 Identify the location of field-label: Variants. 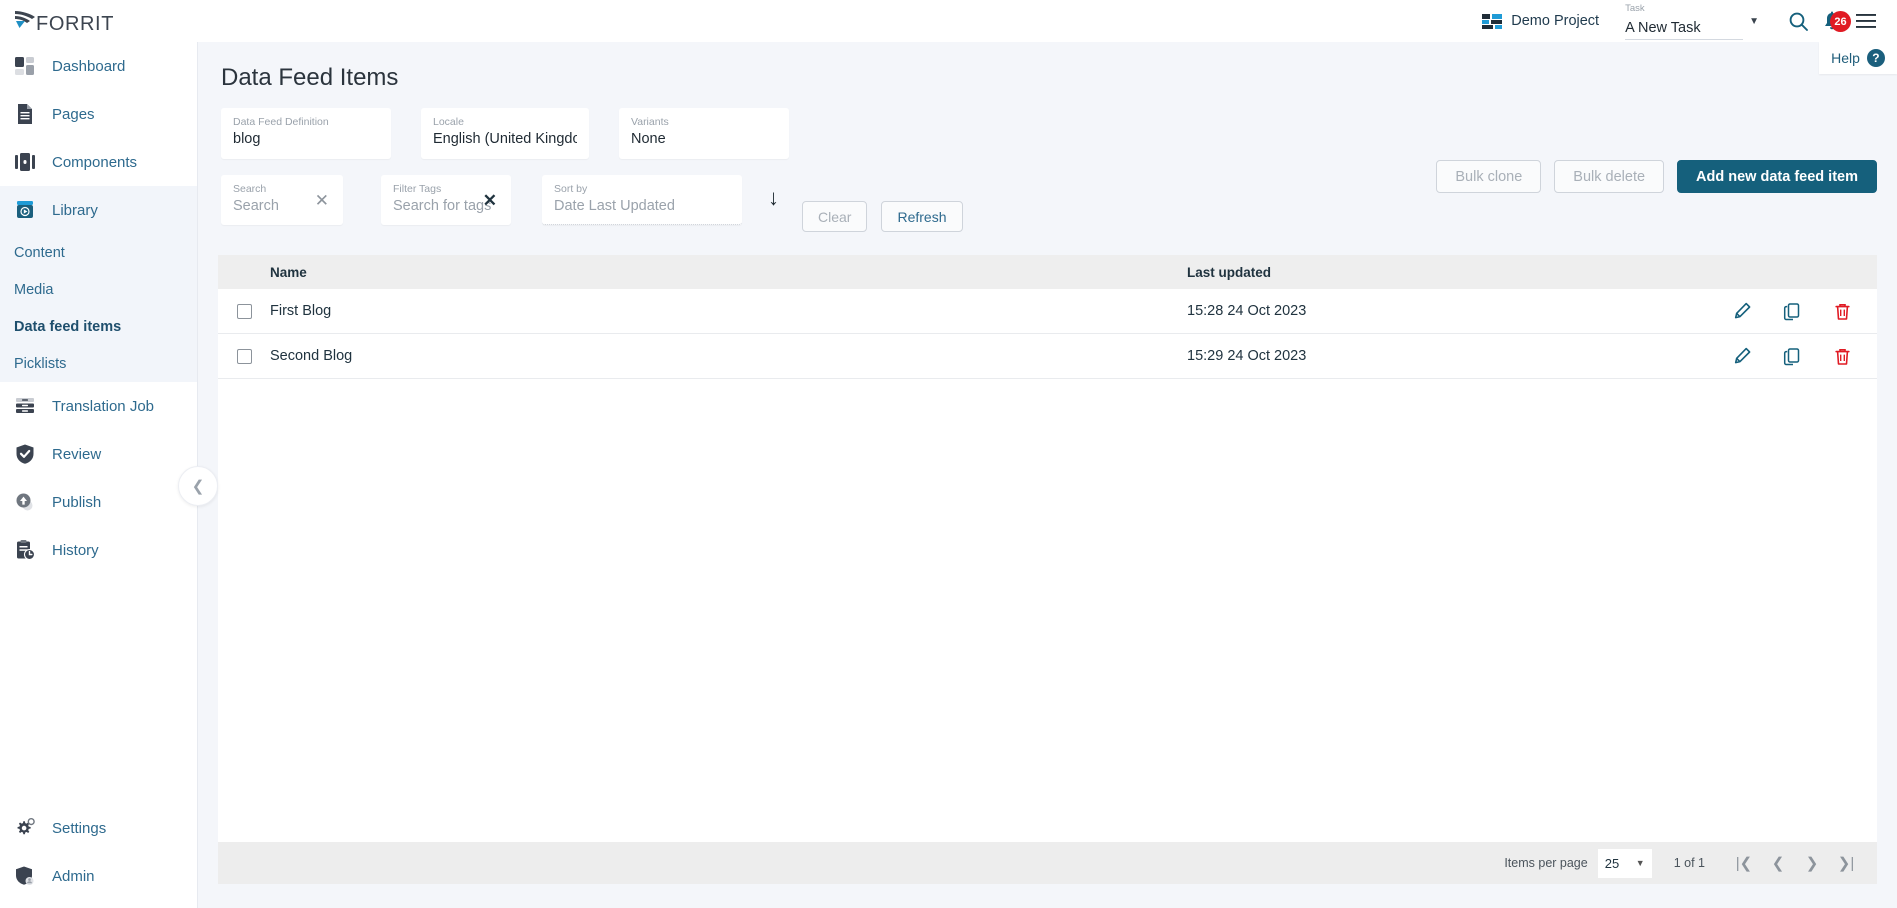
(650, 122).